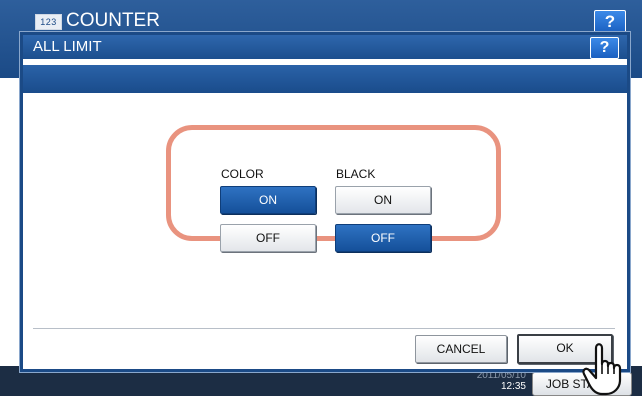  What do you see at coordinates (356, 174) in the screenshot?
I see `black-column-label: BLACK` at bounding box center [356, 174].